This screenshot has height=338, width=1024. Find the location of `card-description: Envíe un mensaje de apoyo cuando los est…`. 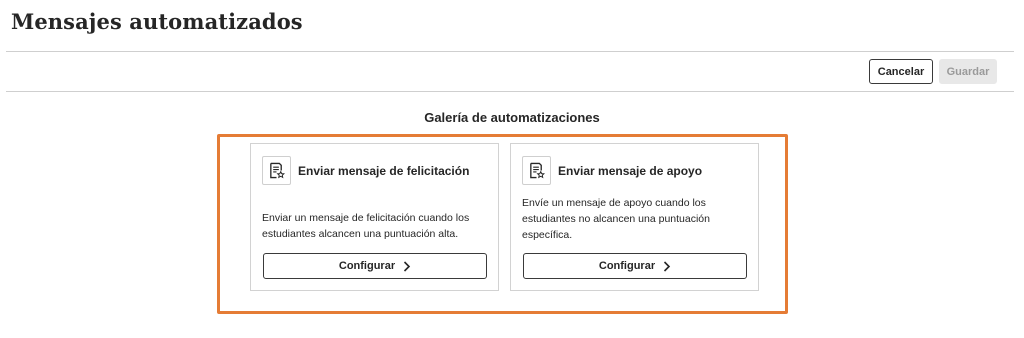

card-description: Envíe un mensaje de apoyo cuando los est… is located at coordinates (616, 219).